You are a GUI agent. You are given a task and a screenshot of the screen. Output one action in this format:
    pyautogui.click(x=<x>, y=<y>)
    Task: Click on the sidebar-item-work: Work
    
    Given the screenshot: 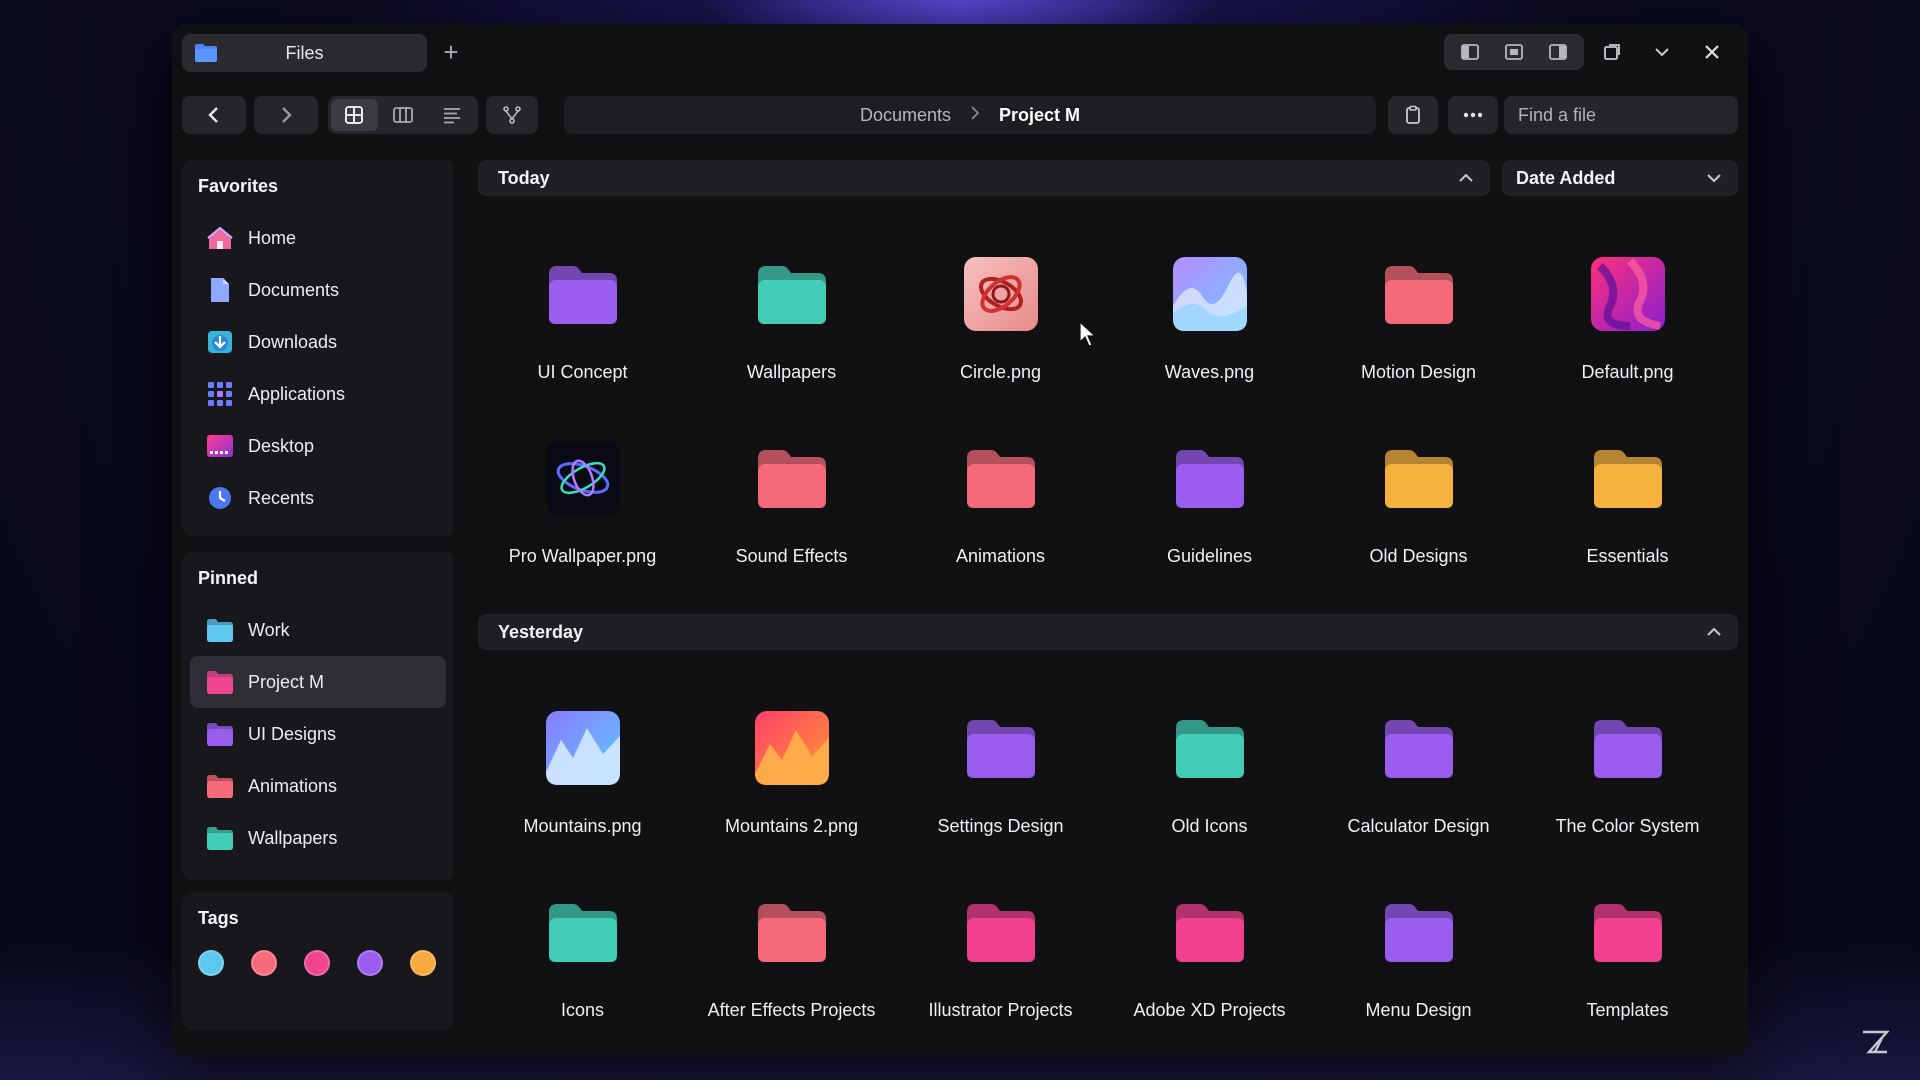 What is the action you would take?
    pyautogui.click(x=318, y=630)
    